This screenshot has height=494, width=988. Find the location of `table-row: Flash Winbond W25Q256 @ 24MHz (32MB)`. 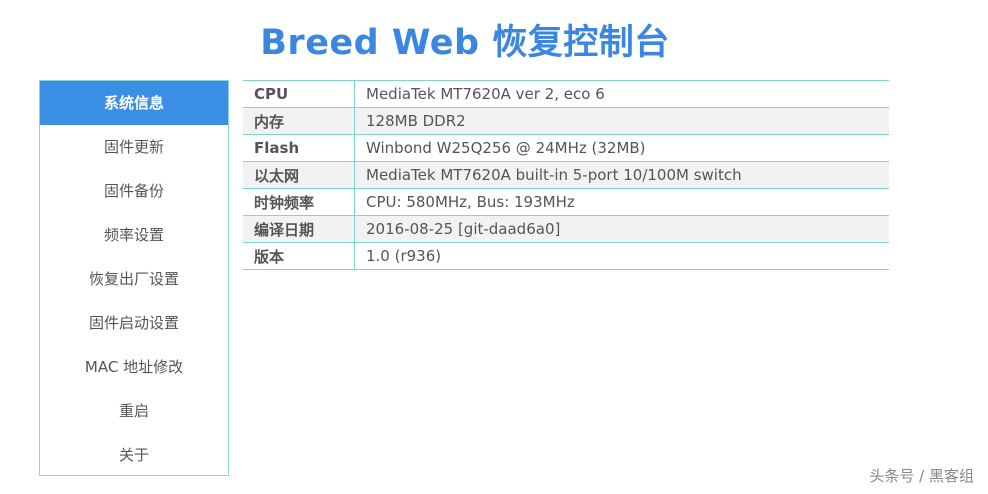

table-row: Flash Winbond W25Q256 @ 24MHz (32MB) is located at coordinates (566, 148).